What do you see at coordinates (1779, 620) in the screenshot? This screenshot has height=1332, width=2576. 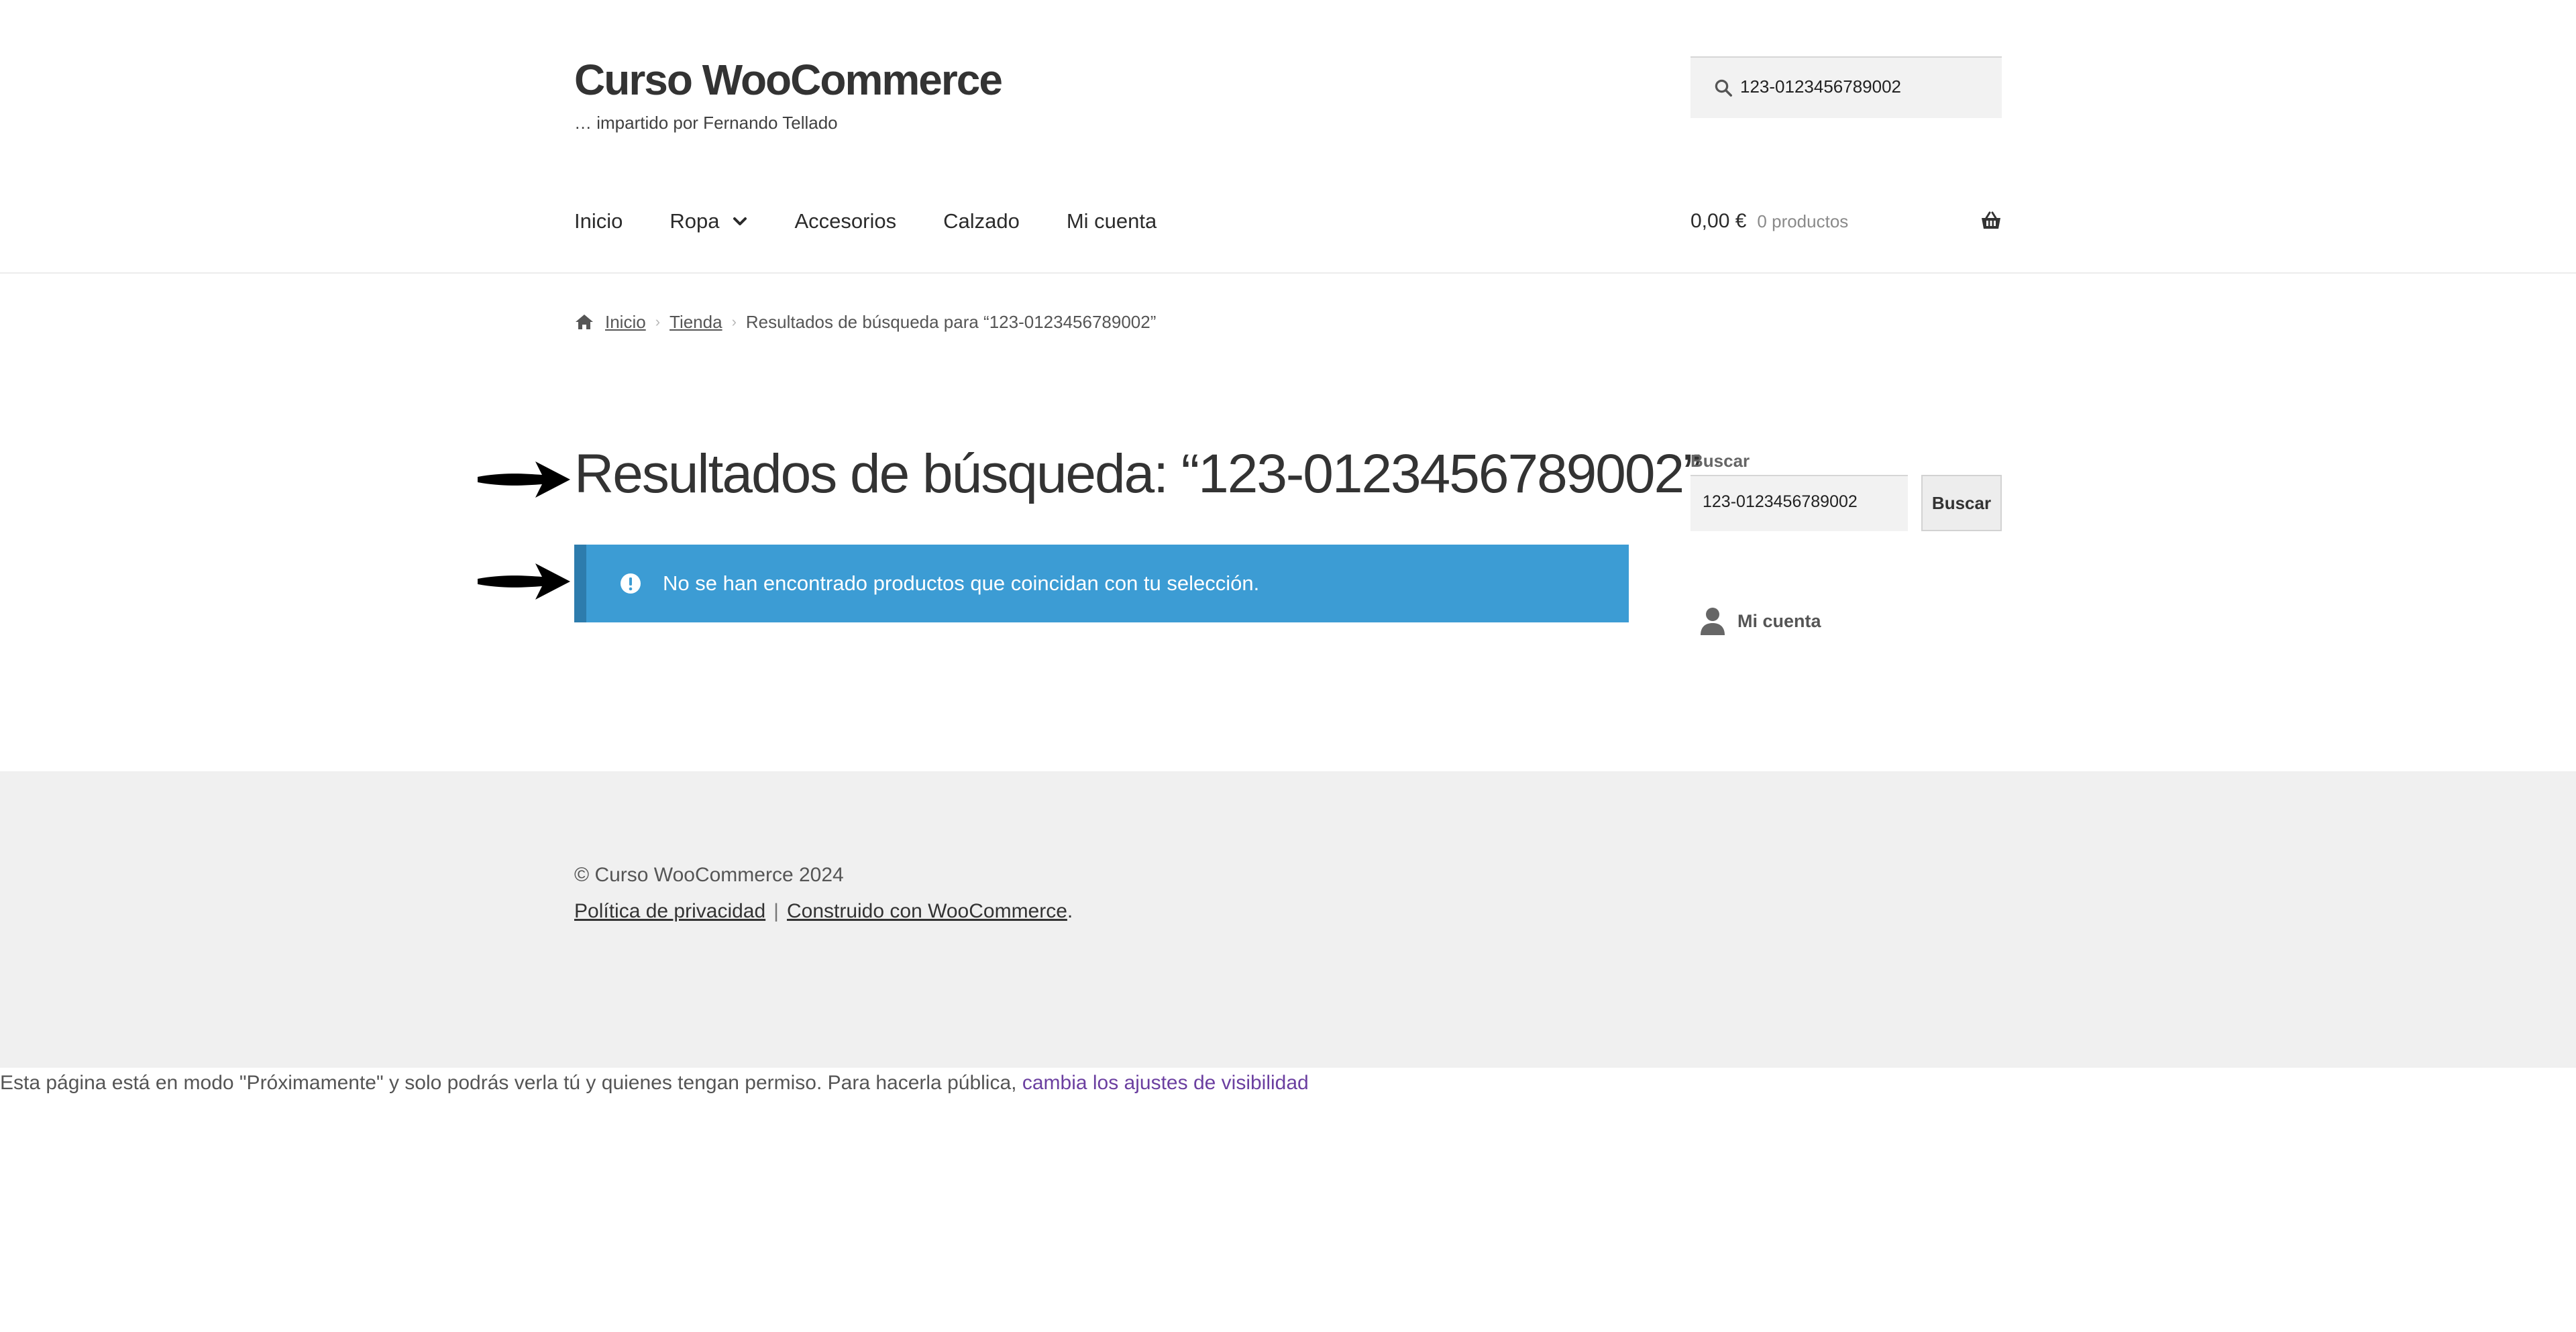 I see `account-link-label: Mi cuenta` at bounding box center [1779, 620].